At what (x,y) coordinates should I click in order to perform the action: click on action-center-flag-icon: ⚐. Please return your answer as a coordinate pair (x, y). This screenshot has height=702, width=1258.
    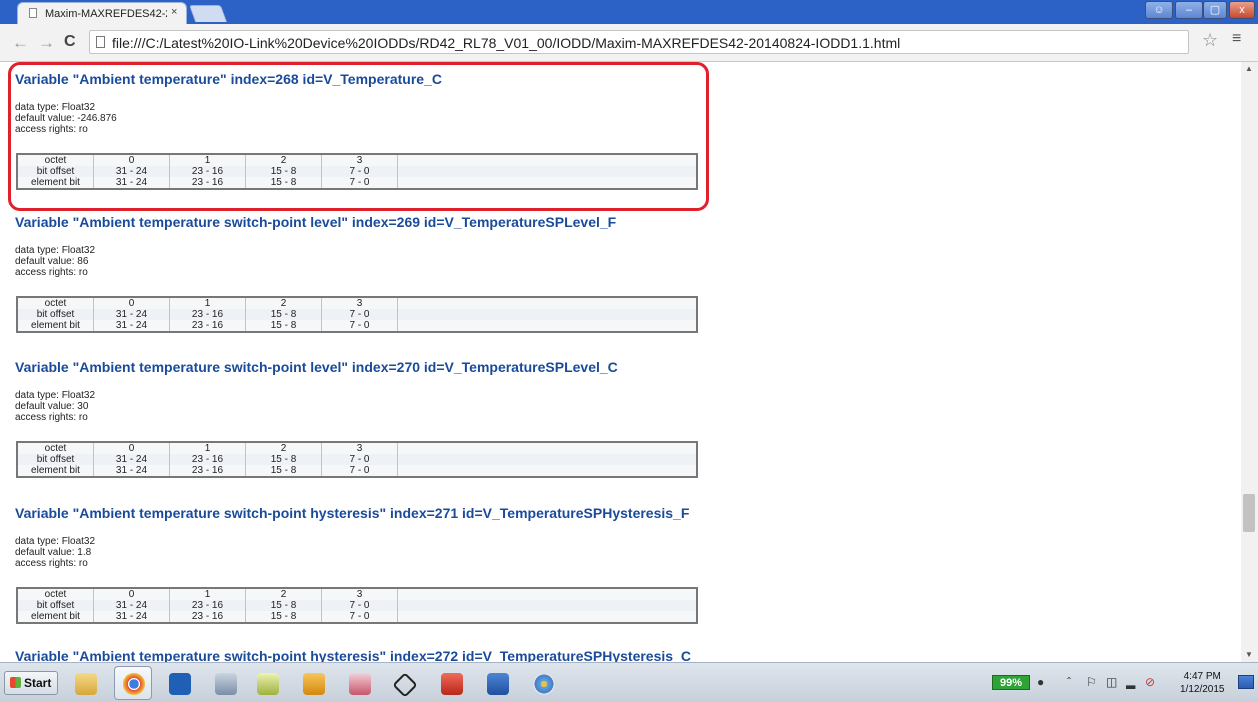
    Looking at the image, I should click on (1091, 682).